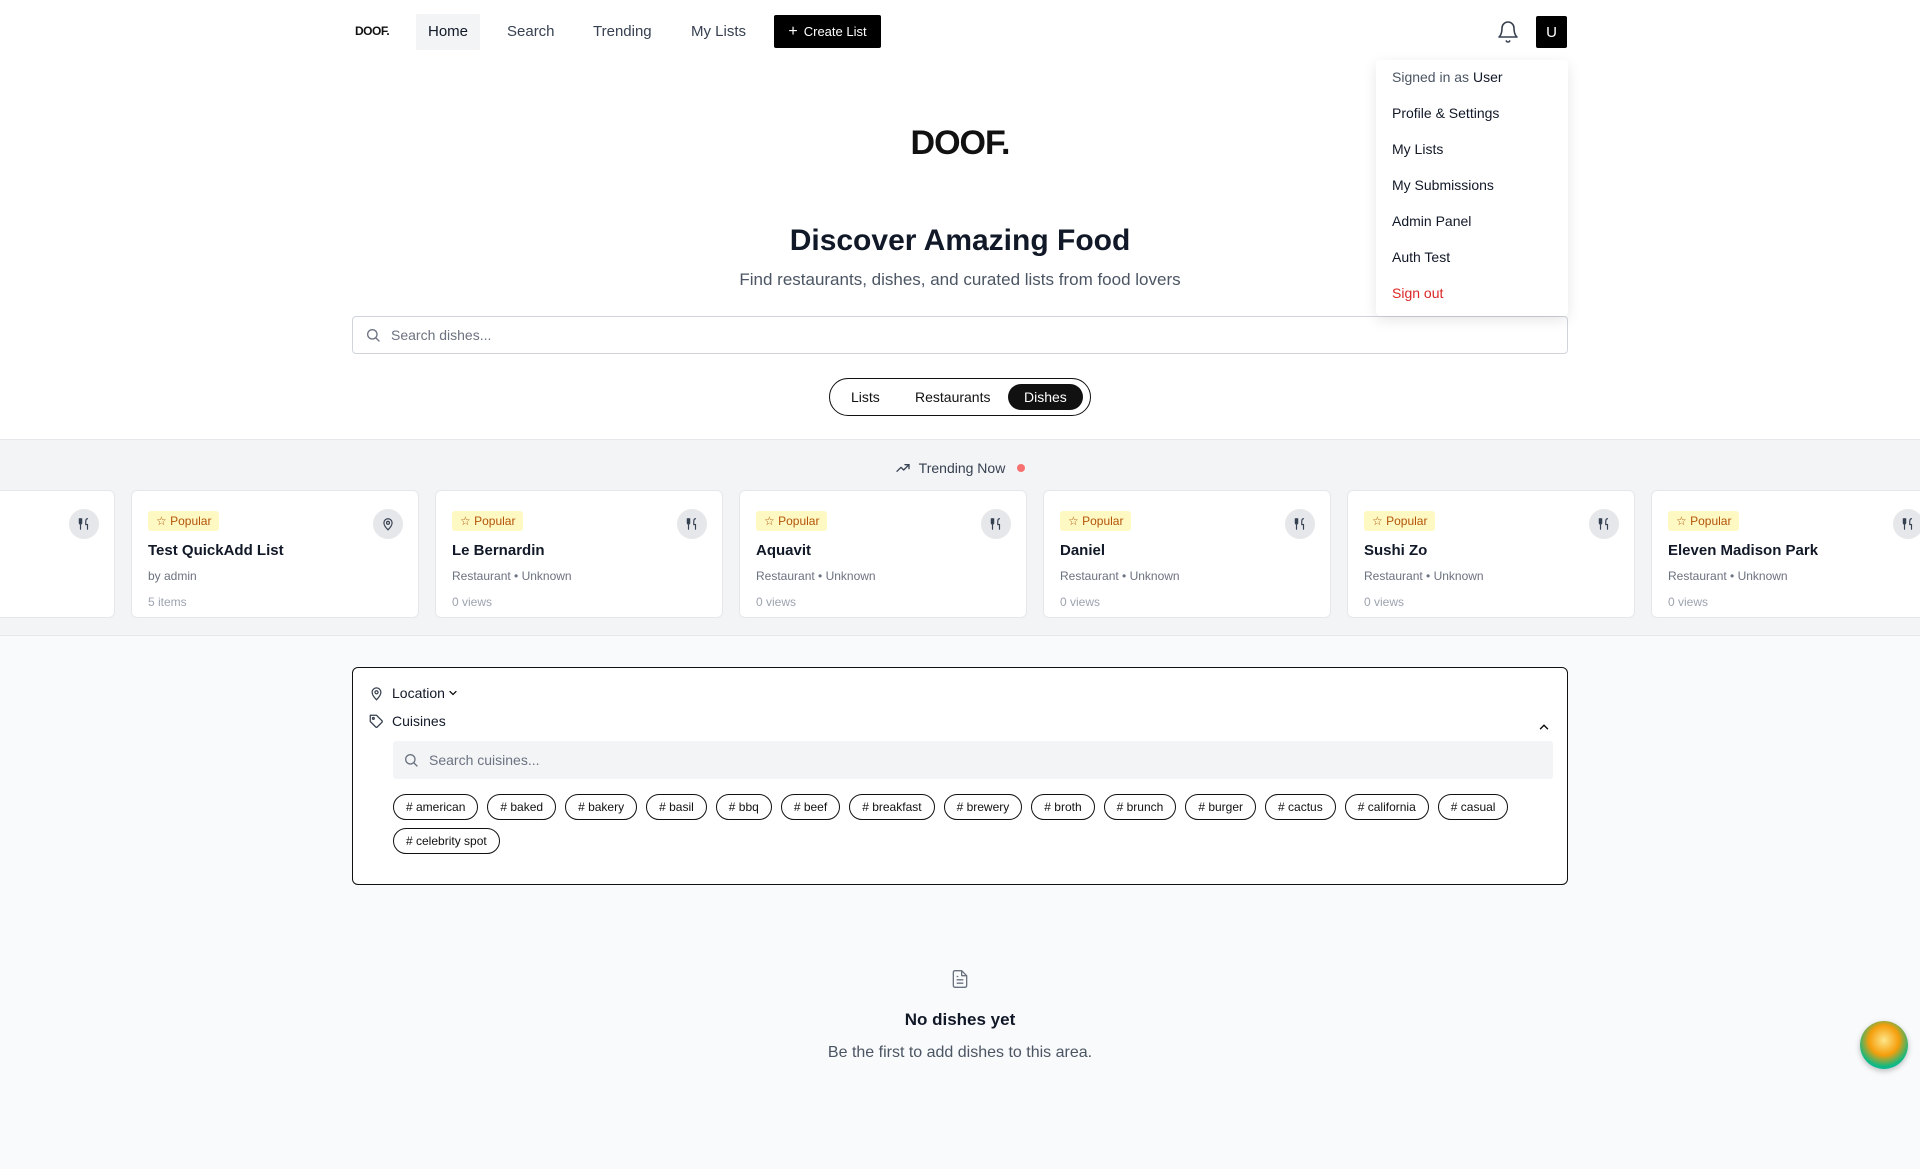 The width and height of the screenshot is (1920, 1169). Describe the element at coordinates (1045, 397) in the screenshot. I see `tab-dishes: Dishes` at that location.